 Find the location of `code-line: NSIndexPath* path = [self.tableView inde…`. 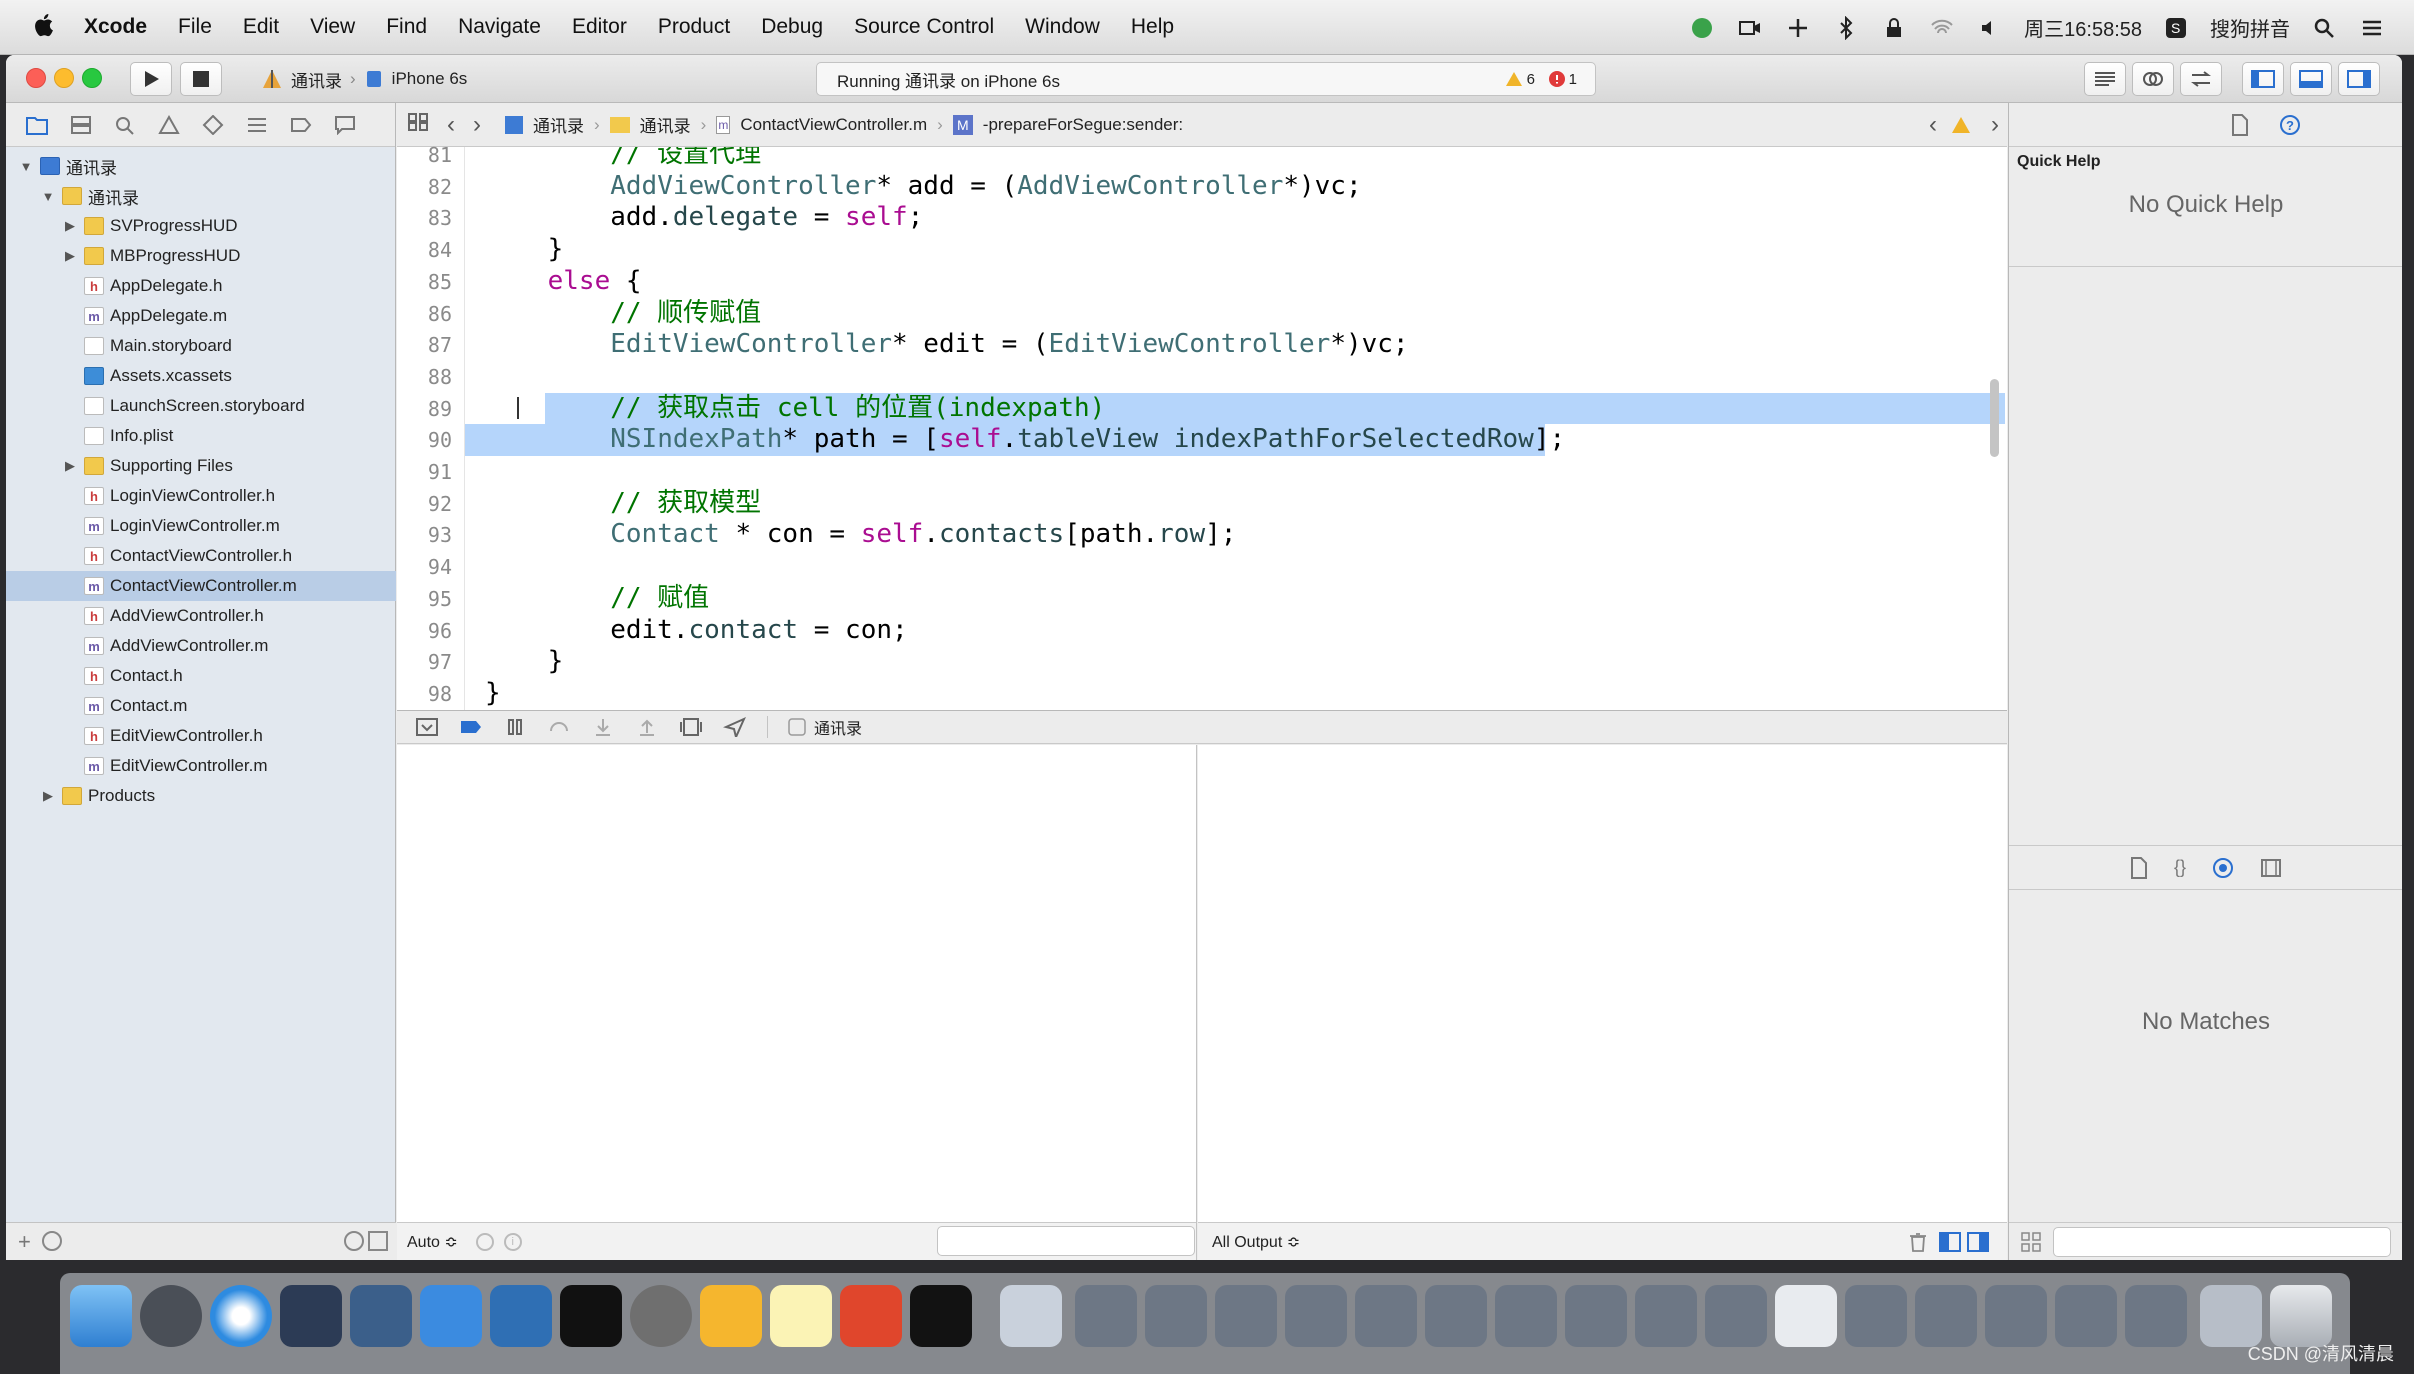

code-line: NSIndexPath* path = [self.tableView inde… is located at coordinates (1025, 439).